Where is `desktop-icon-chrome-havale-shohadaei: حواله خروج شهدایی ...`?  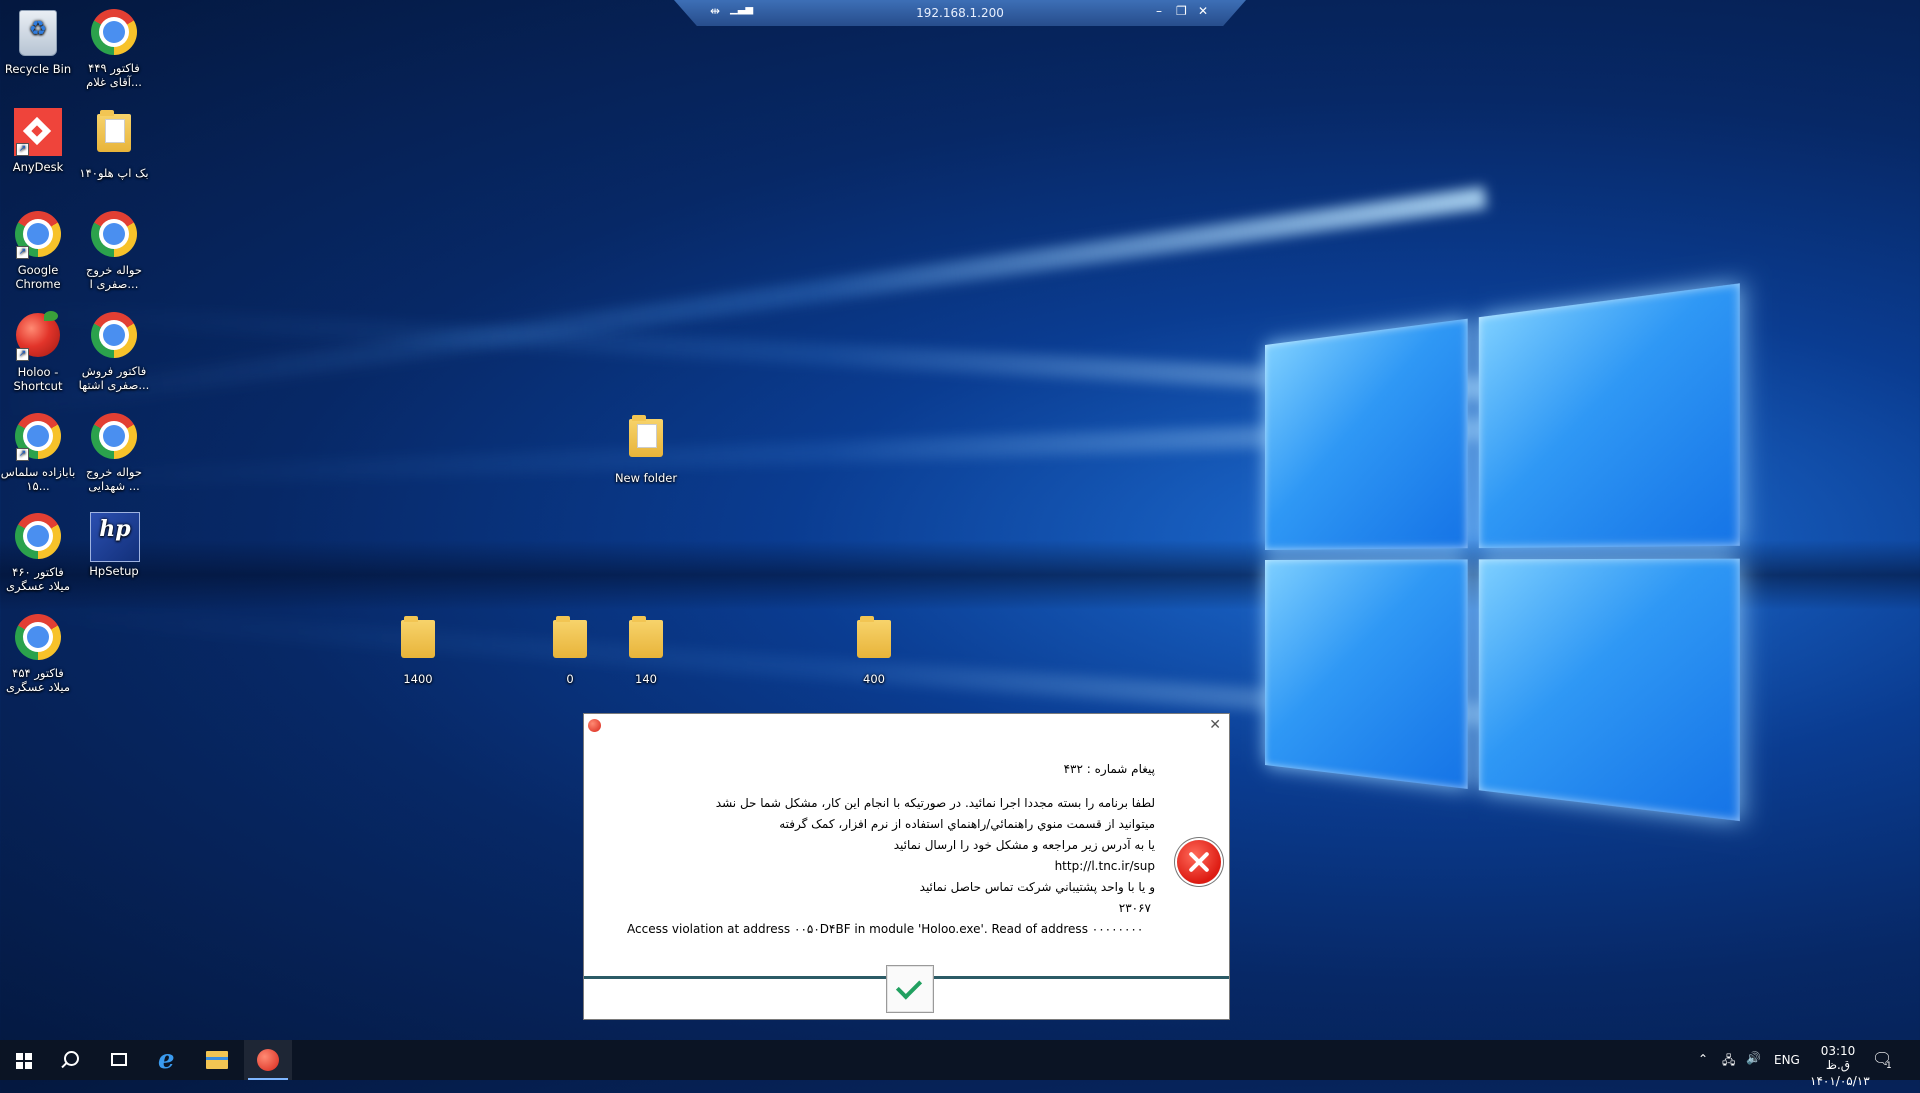 desktop-icon-chrome-havale-shohadaei: حواله خروج شهدایی ... is located at coordinates (114, 452).